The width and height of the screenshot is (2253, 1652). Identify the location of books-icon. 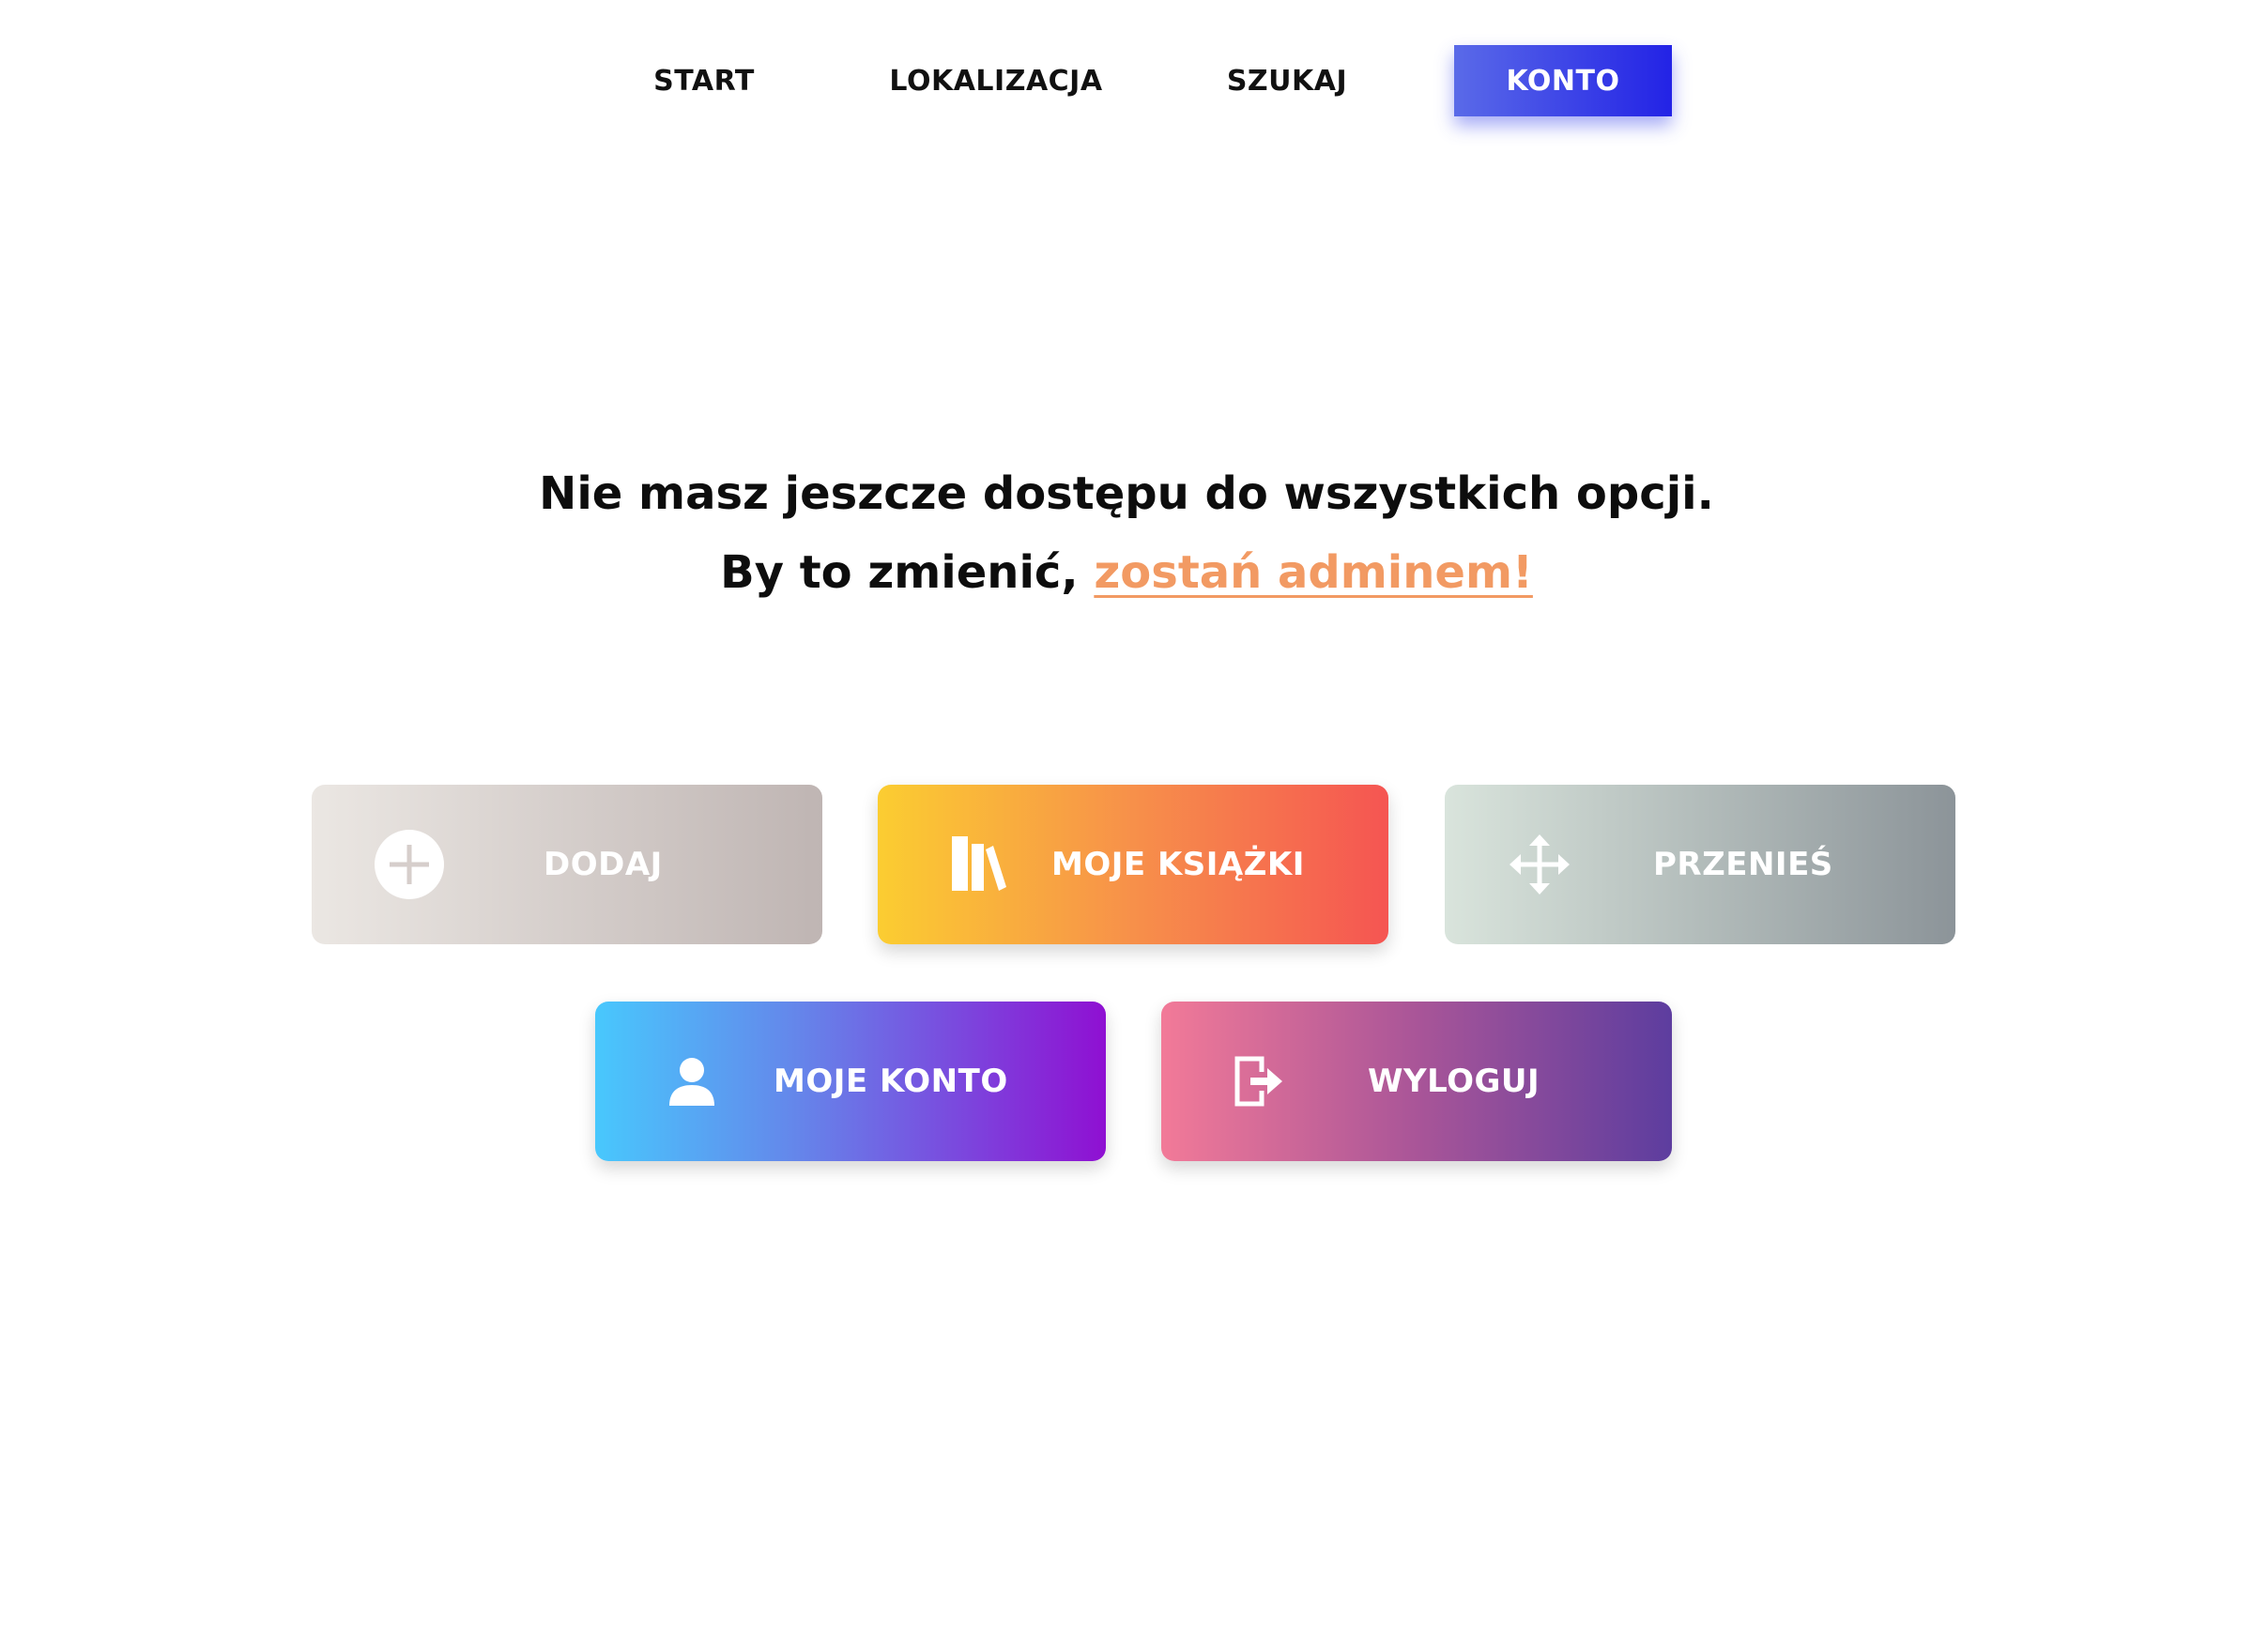
(978, 864).